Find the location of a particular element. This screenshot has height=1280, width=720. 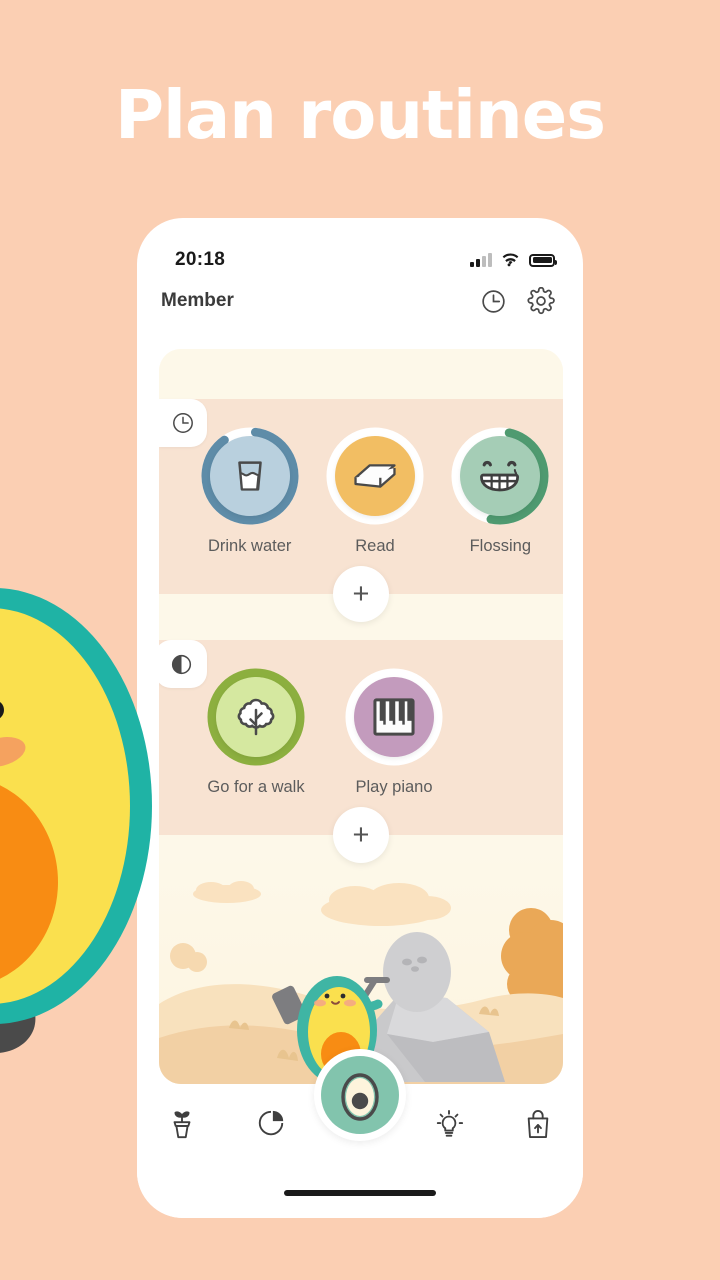

avocado-icon is located at coordinates (360, 1097).